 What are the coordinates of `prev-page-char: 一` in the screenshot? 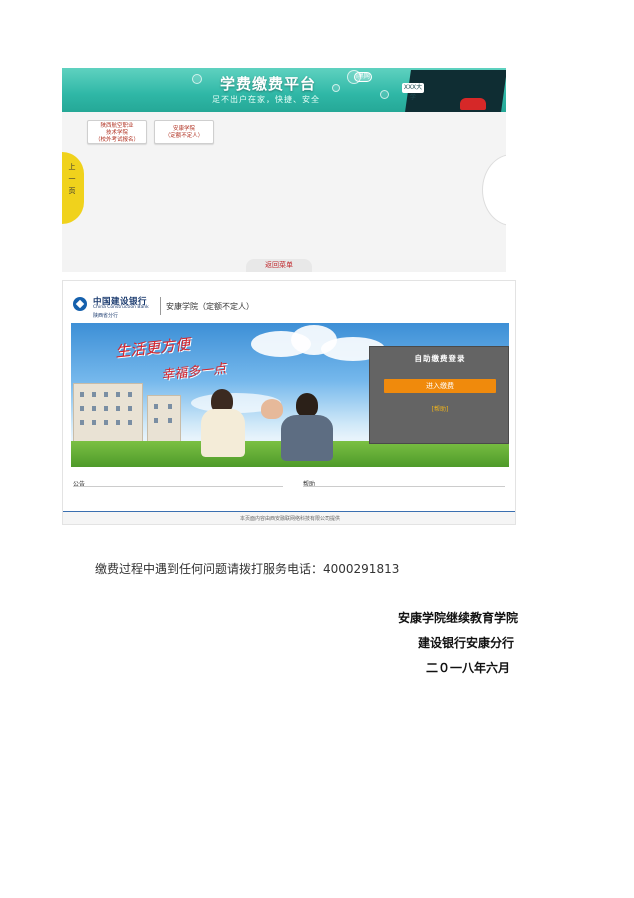 It's located at (72, 179).